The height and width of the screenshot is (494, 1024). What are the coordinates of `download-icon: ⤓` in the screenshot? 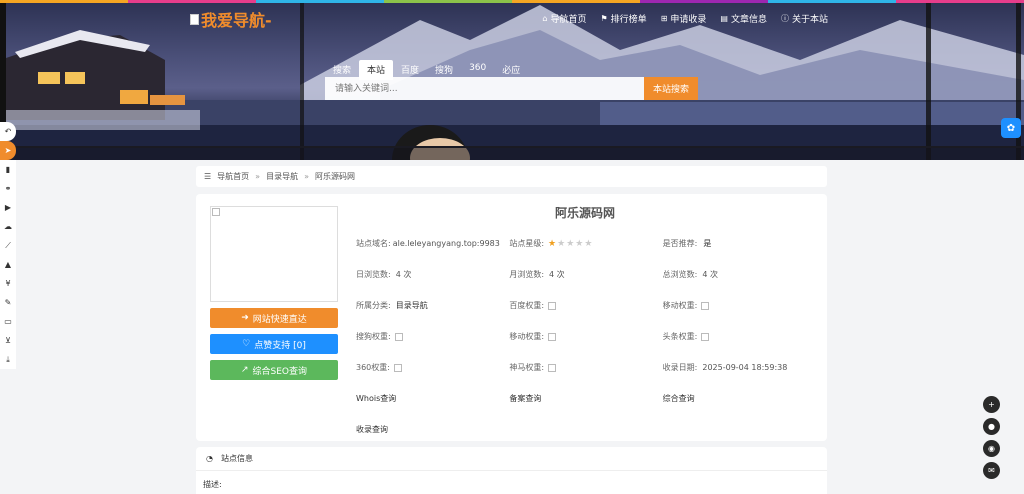 It's located at (8, 359).